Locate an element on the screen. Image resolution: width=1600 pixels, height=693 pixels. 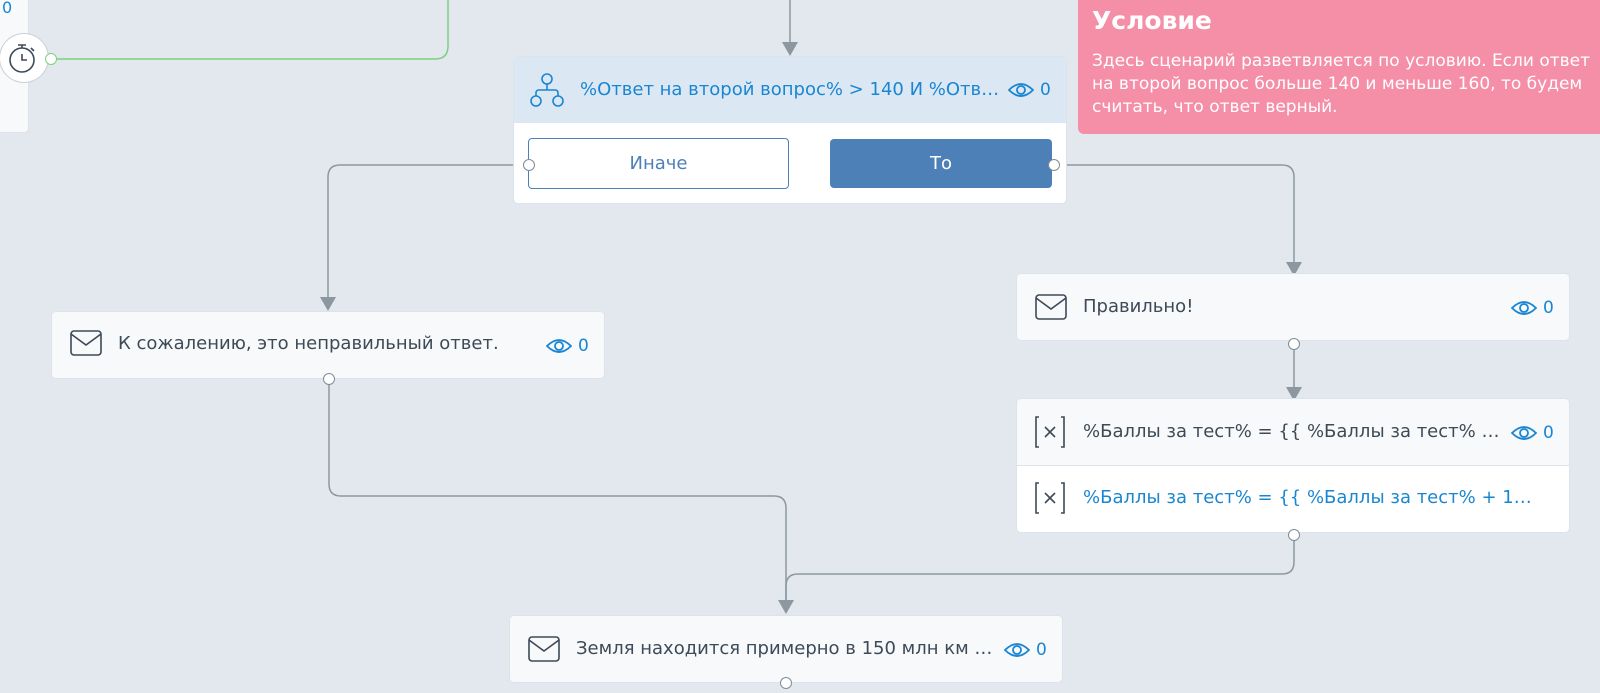
timer-views-count: 0 is located at coordinates (7, 8).